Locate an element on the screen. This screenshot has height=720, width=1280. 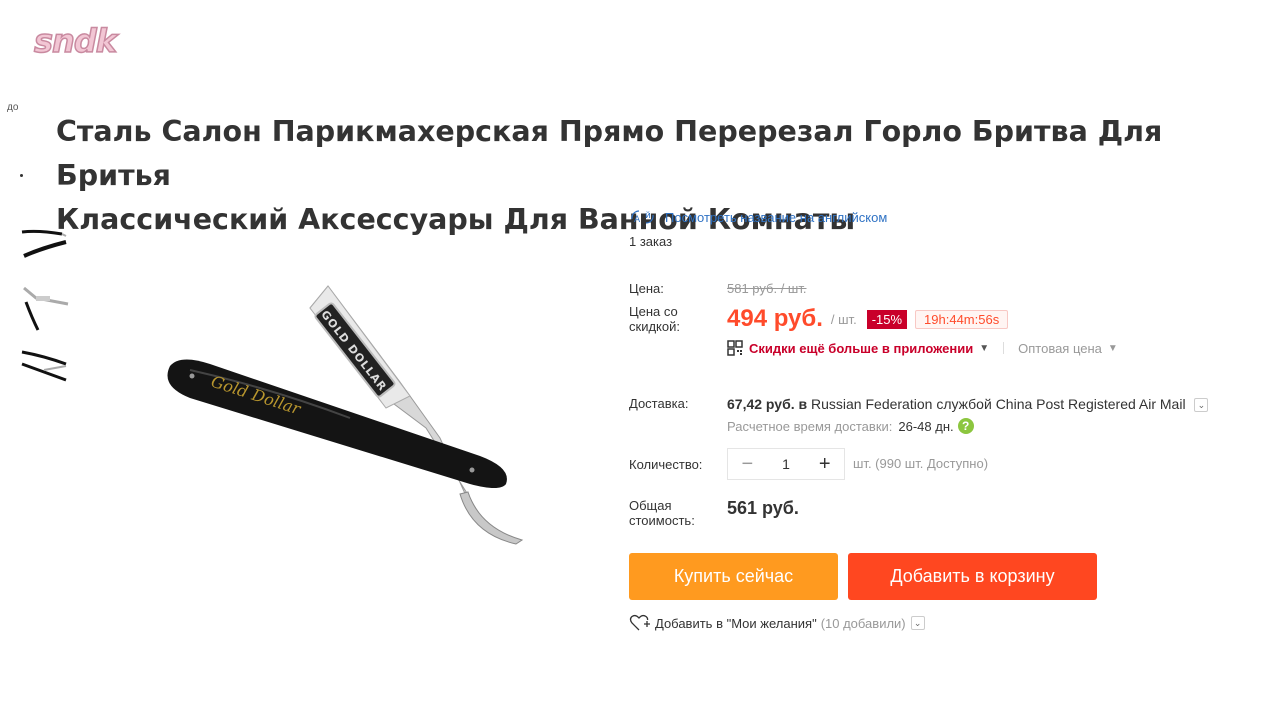
delivery-estimate: Расчетное время доставки: 26-48 дн. ? is located at coordinates (967, 426).